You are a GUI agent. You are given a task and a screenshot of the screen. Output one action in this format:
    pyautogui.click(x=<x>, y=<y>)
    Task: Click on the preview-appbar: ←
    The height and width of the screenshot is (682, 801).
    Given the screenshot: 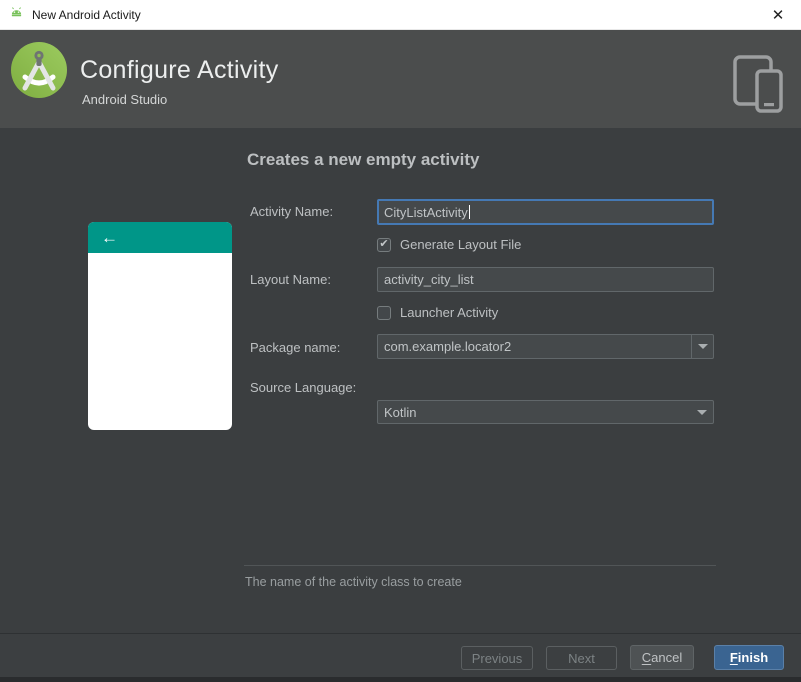 What is the action you would take?
    pyautogui.click(x=160, y=237)
    